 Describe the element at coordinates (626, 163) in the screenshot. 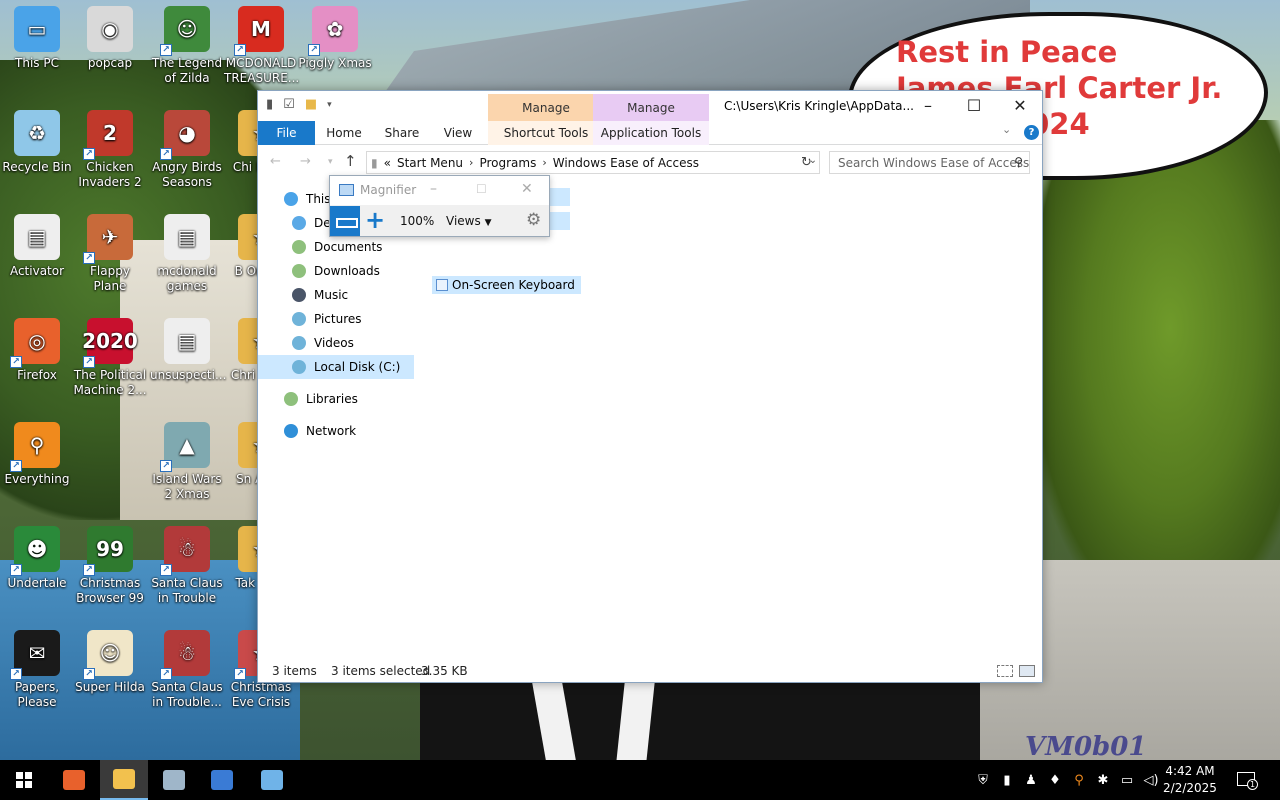

I see `breadcrumb-windows-ease-of-access: Windows Ease of Access` at that location.